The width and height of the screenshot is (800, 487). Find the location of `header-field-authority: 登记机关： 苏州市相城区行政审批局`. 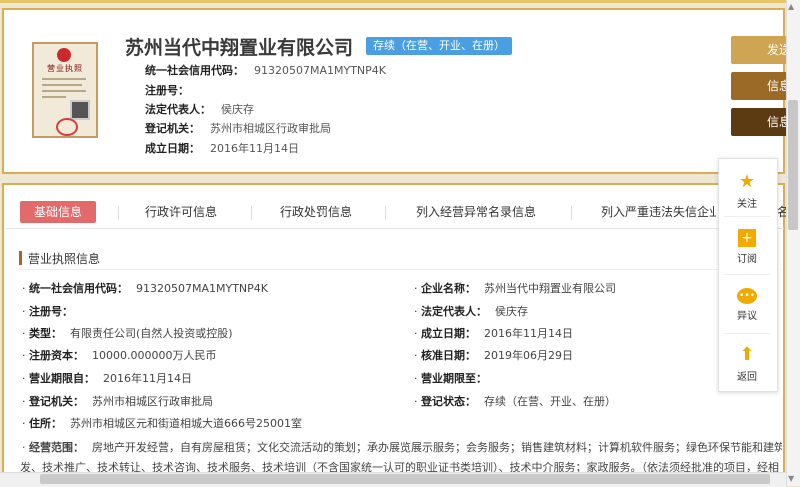

header-field-authority: 登记机关： 苏州市相城区行政审批局 is located at coordinates (238, 128).